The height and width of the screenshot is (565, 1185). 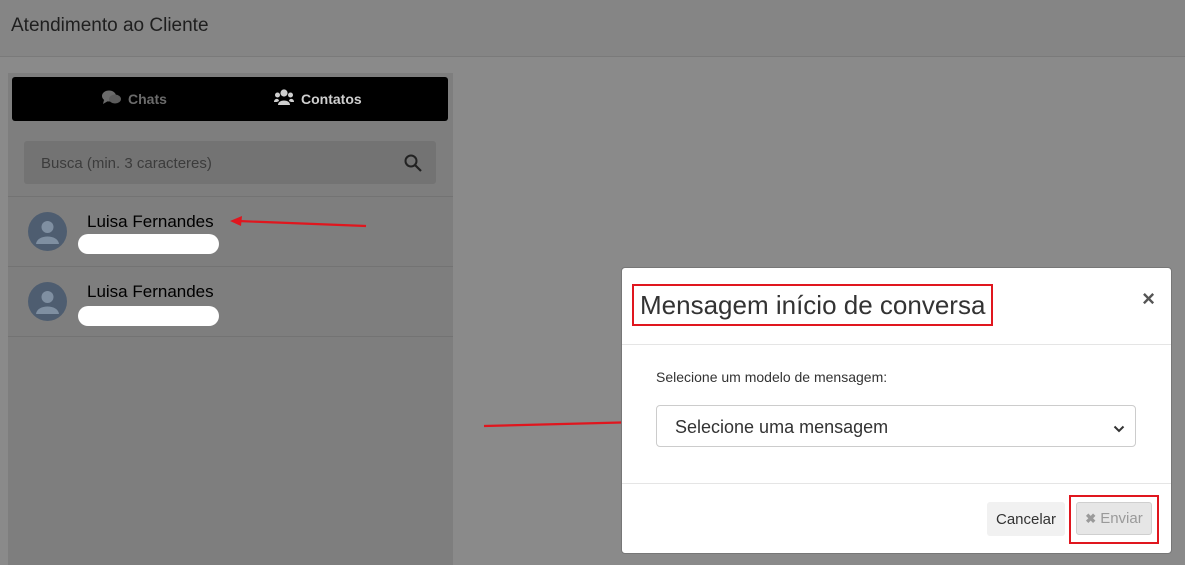 I want to click on modal-title: Mensagem início de conversa, so click(x=813, y=304).